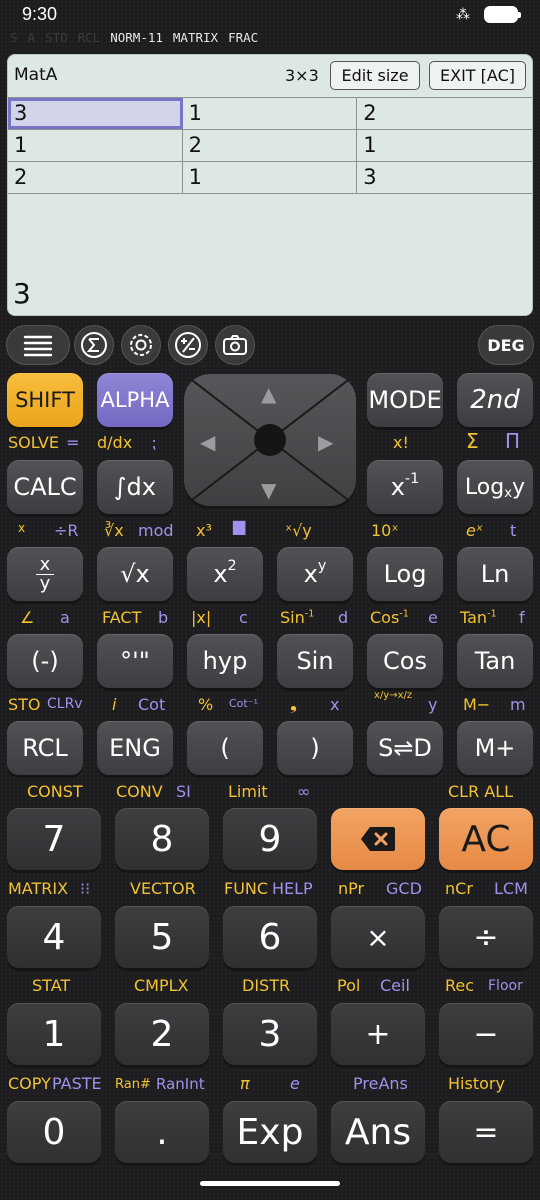  I want to click on digit-8-key: 8, so click(162, 839).